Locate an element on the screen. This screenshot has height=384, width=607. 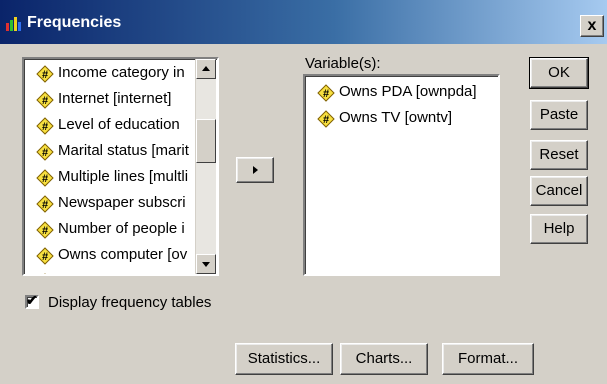
scroll-down-button is located at coordinates (206, 264).